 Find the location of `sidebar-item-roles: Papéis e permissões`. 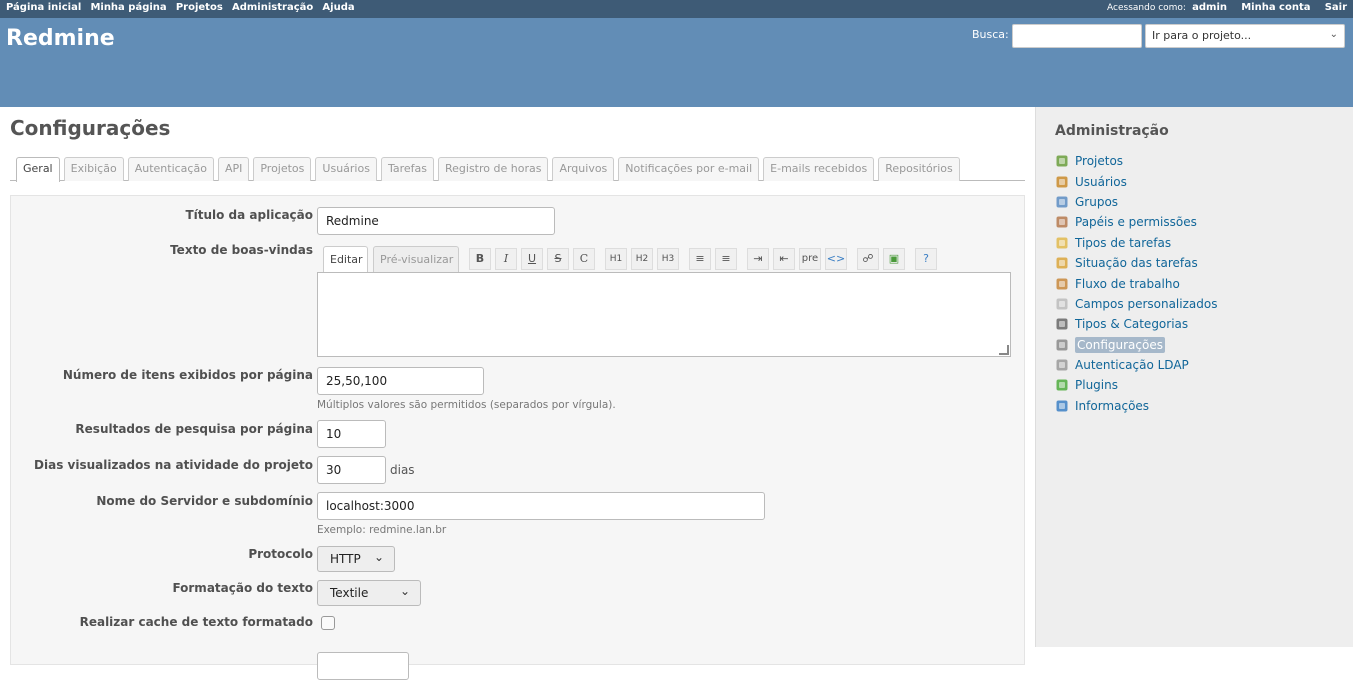

sidebar-item-roles: Papéis e permissões is located at coordinates (1136, 222).